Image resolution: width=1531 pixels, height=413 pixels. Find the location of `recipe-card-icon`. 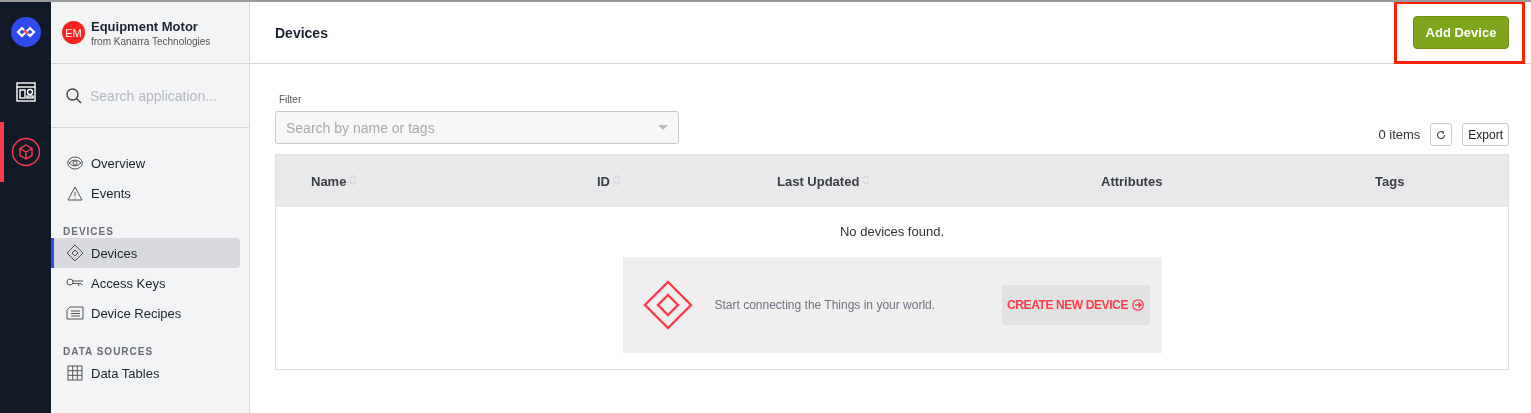

recipe-card-icon is located at coordinates (75, 313).